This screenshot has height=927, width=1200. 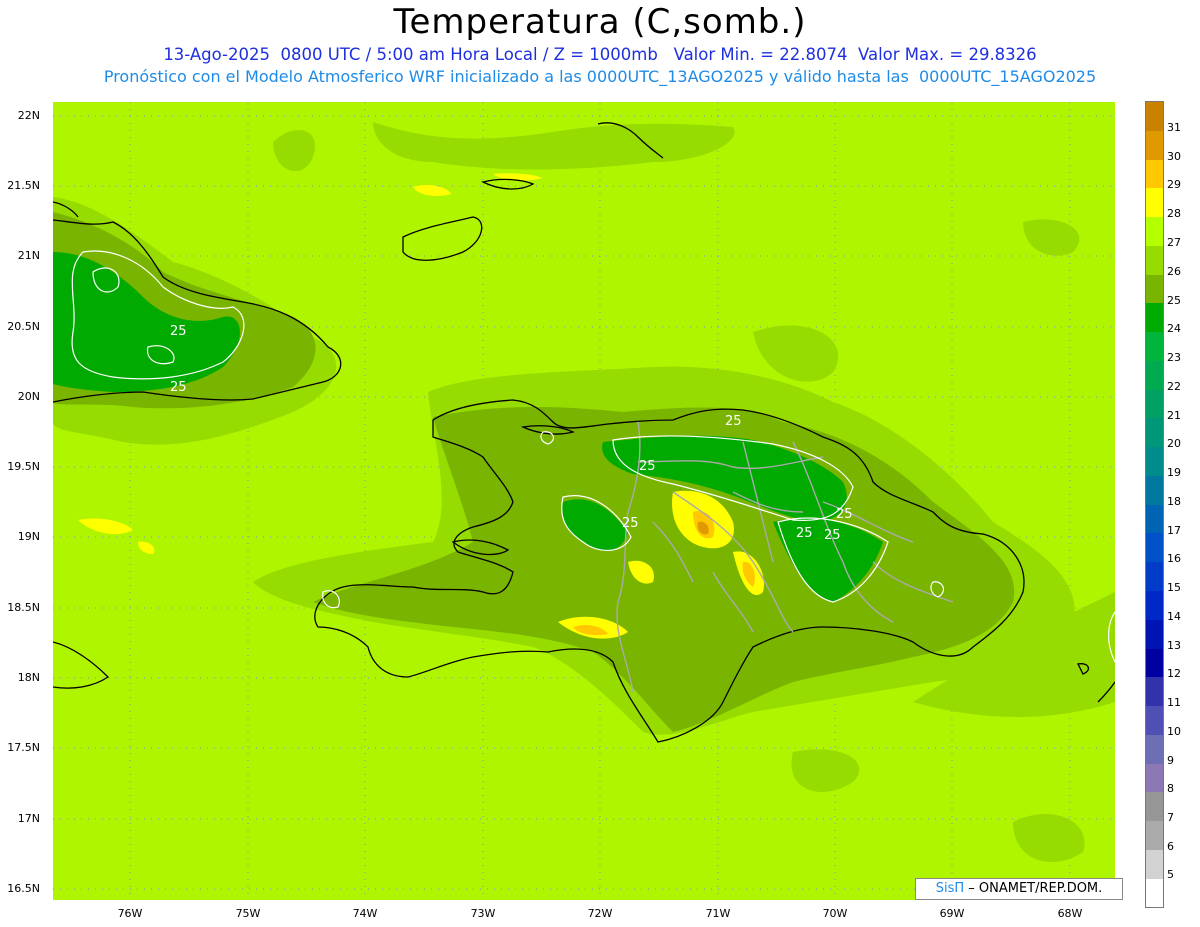 I want to click on lat-label: 20.5N, so click(x=23, y=326).